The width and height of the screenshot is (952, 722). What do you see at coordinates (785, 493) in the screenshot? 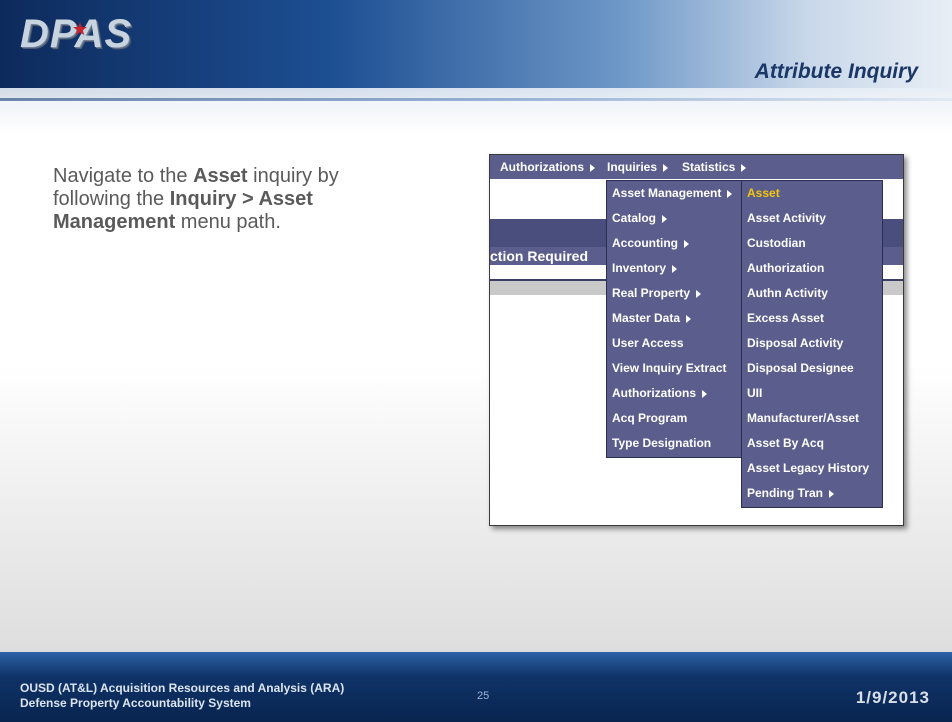
I see `menu-item-label: Pending Tran` at bounding box center [785, 493].